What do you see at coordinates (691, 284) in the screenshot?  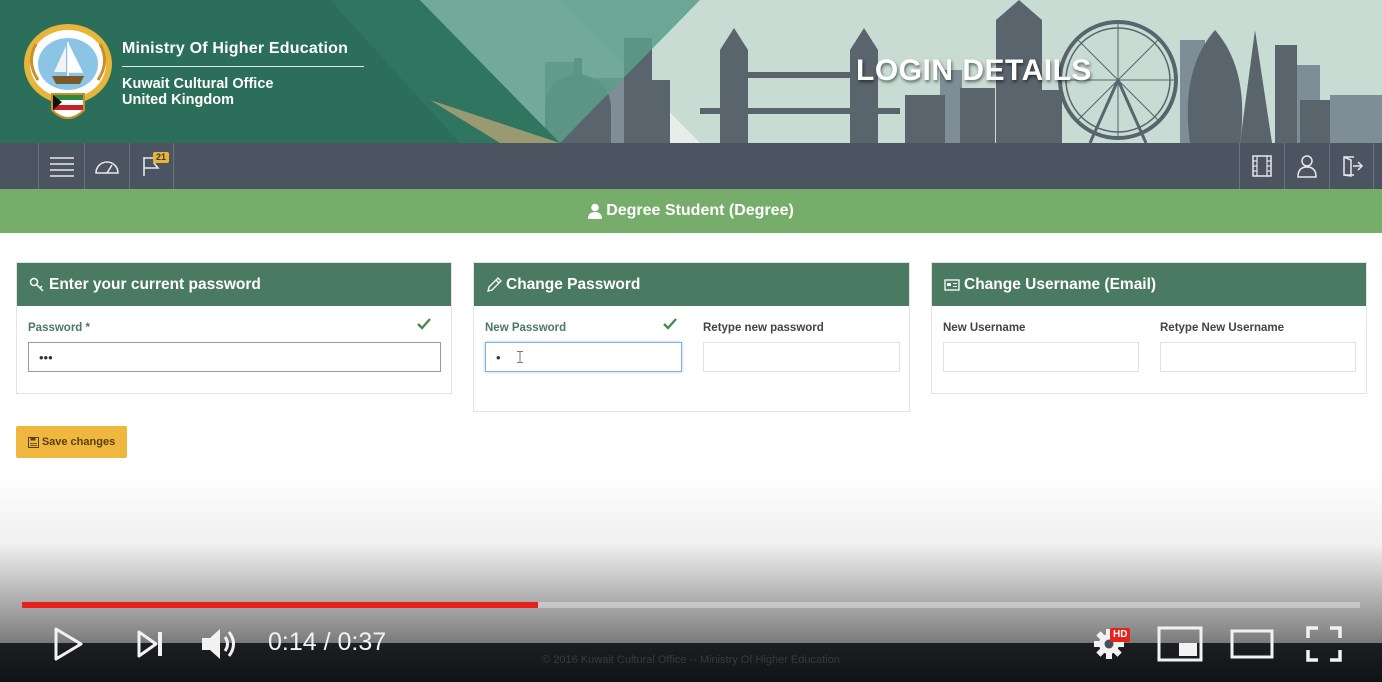 I see `change-password-panel-header: Change Password` at bounding box center [691, 284].